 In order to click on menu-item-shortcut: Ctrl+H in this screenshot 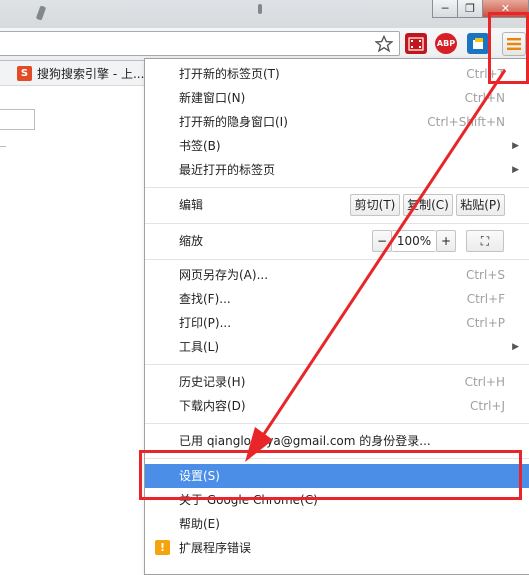, I will do `click(484, 382)`.